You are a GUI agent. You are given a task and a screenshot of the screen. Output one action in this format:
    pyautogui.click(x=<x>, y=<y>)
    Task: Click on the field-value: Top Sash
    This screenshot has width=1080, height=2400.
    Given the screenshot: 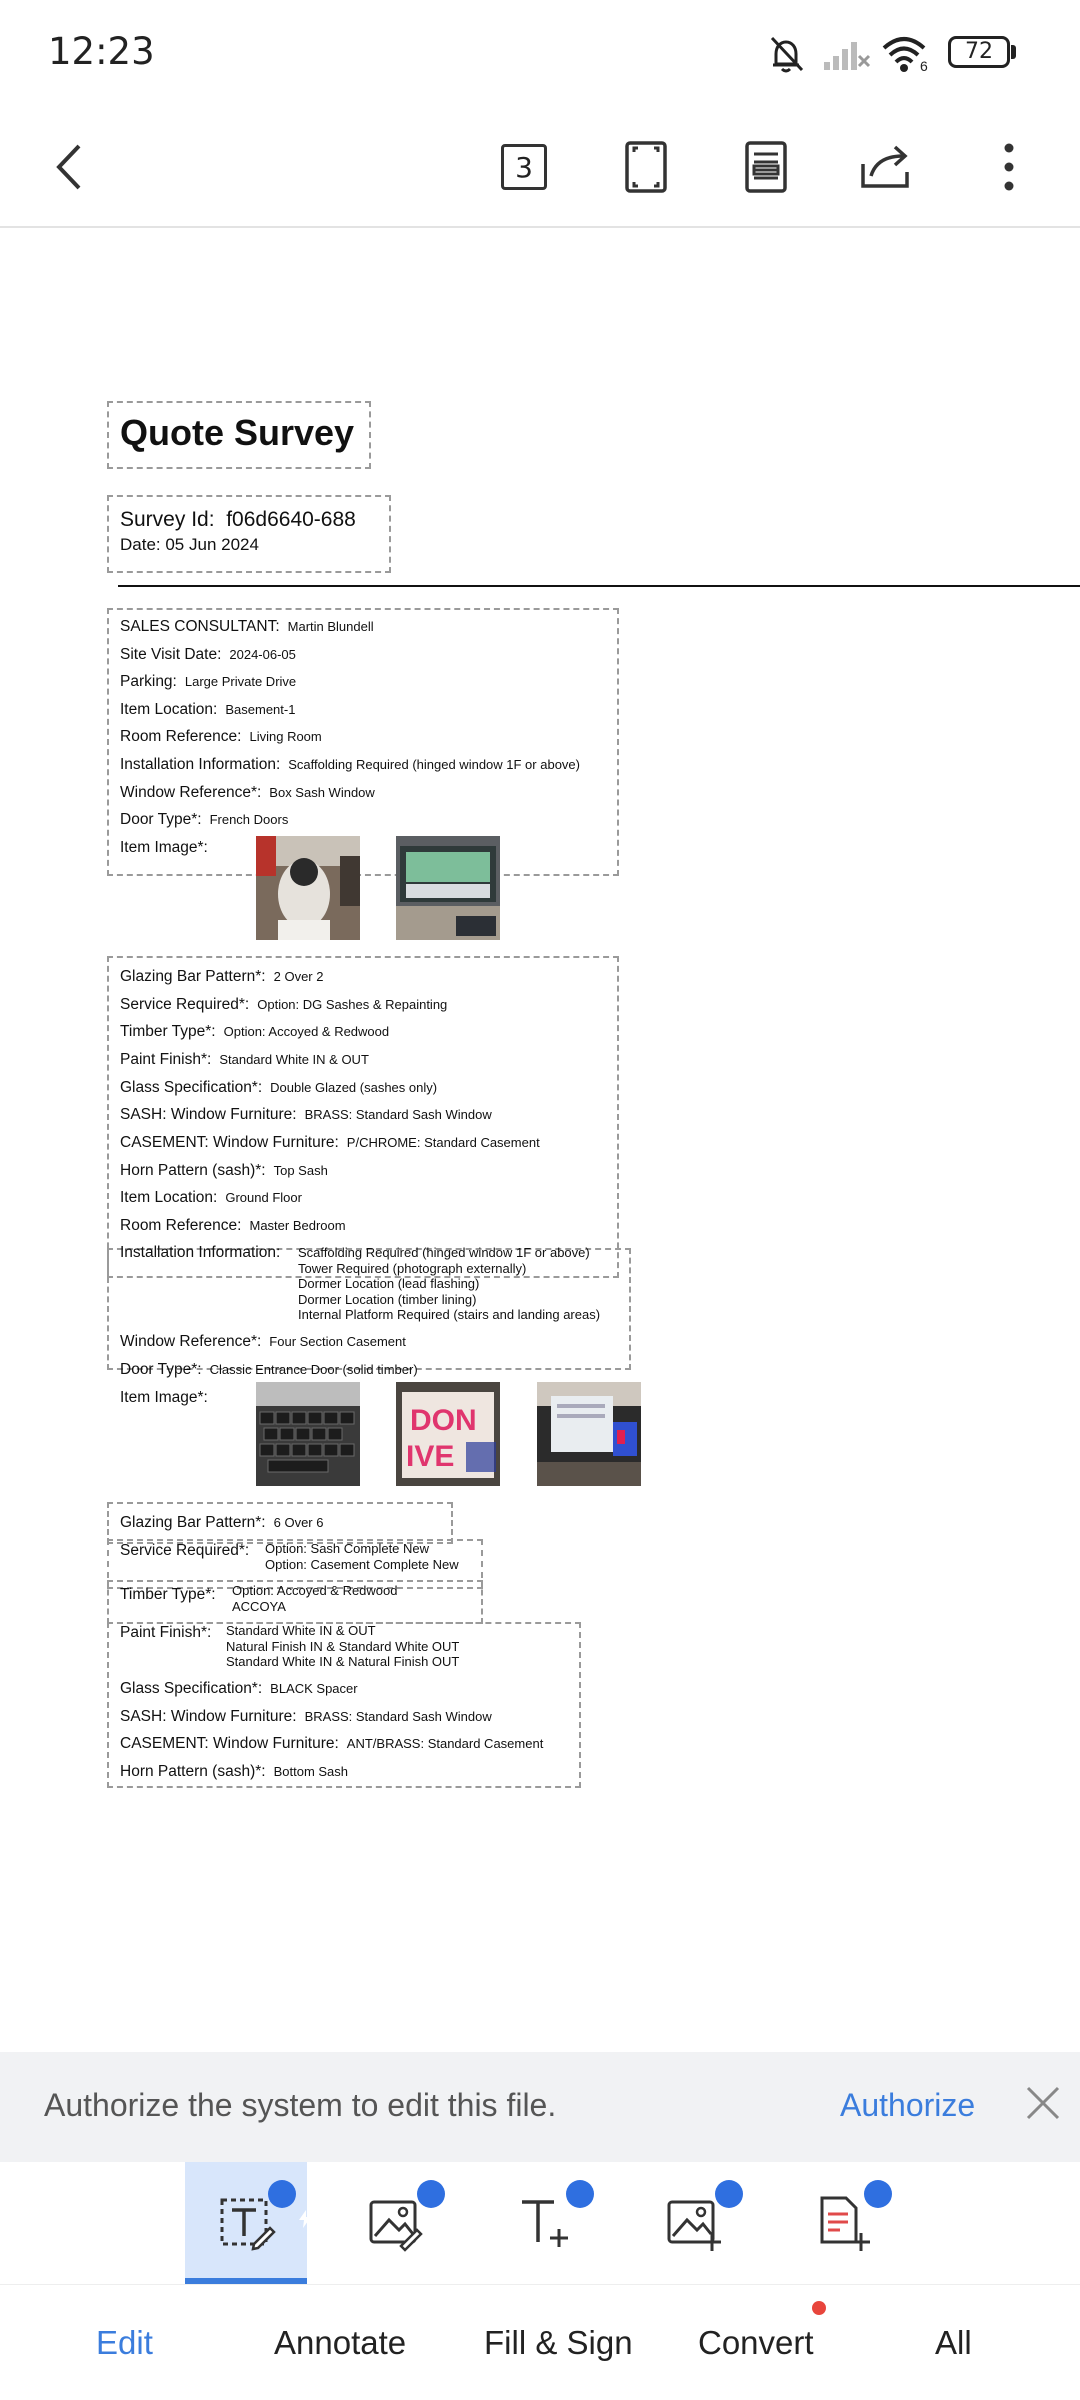 What is the action you would take?
    pyautogui.click(x=300, y=1170)
    